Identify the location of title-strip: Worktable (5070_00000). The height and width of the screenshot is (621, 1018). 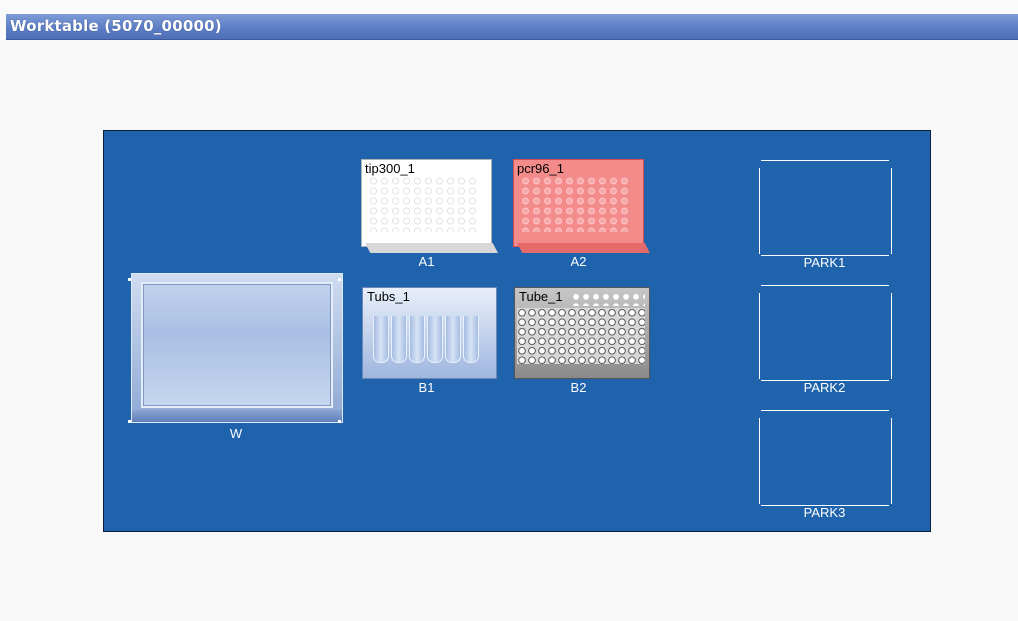
(512, 27).